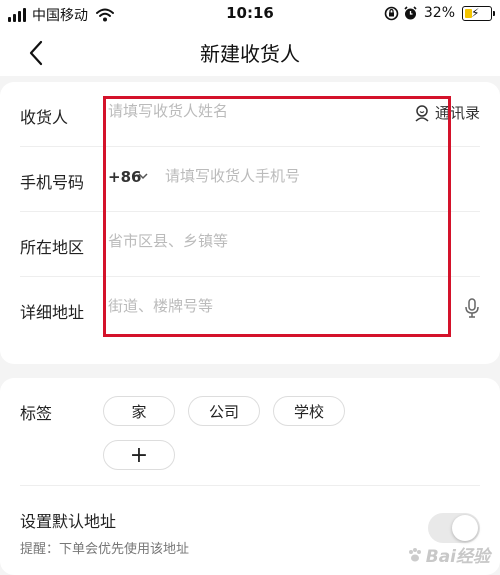 Image resolution: width=500 pixels, height=575 pixels. I want to click on chevron-down-icon, so click(143, 176).